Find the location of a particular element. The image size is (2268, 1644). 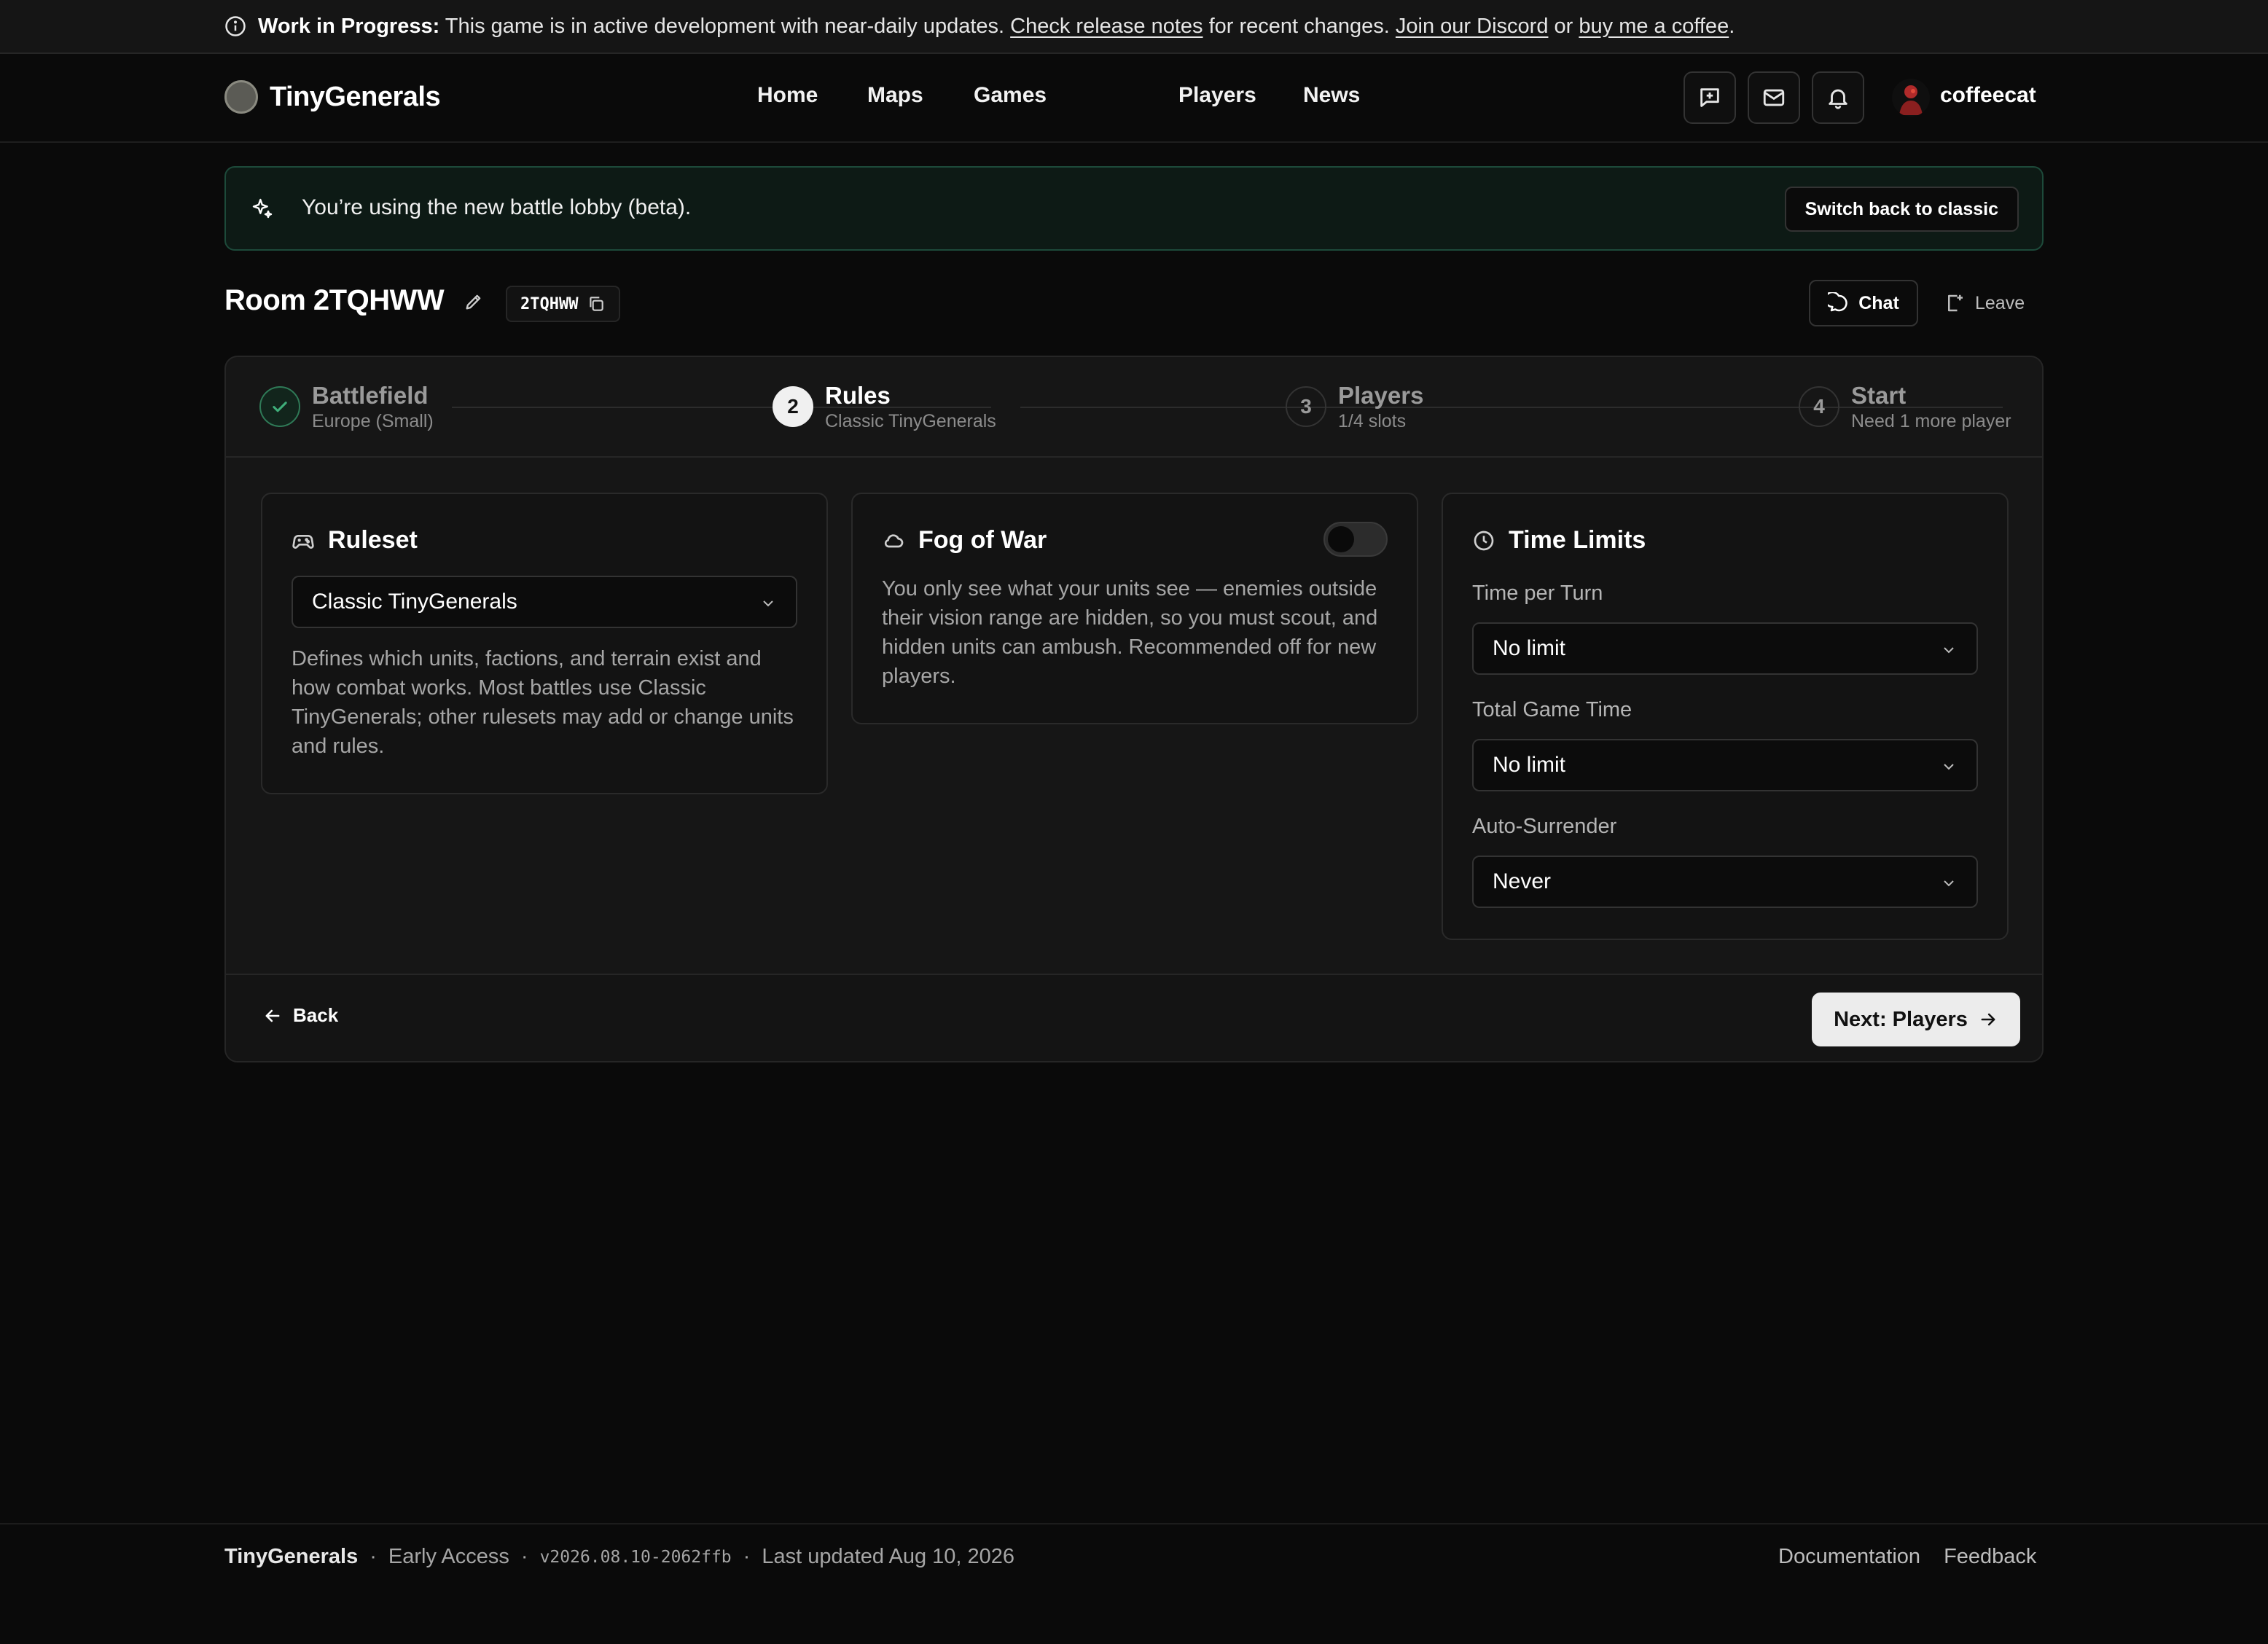

copy-icon is located at coordinates (597, 304).